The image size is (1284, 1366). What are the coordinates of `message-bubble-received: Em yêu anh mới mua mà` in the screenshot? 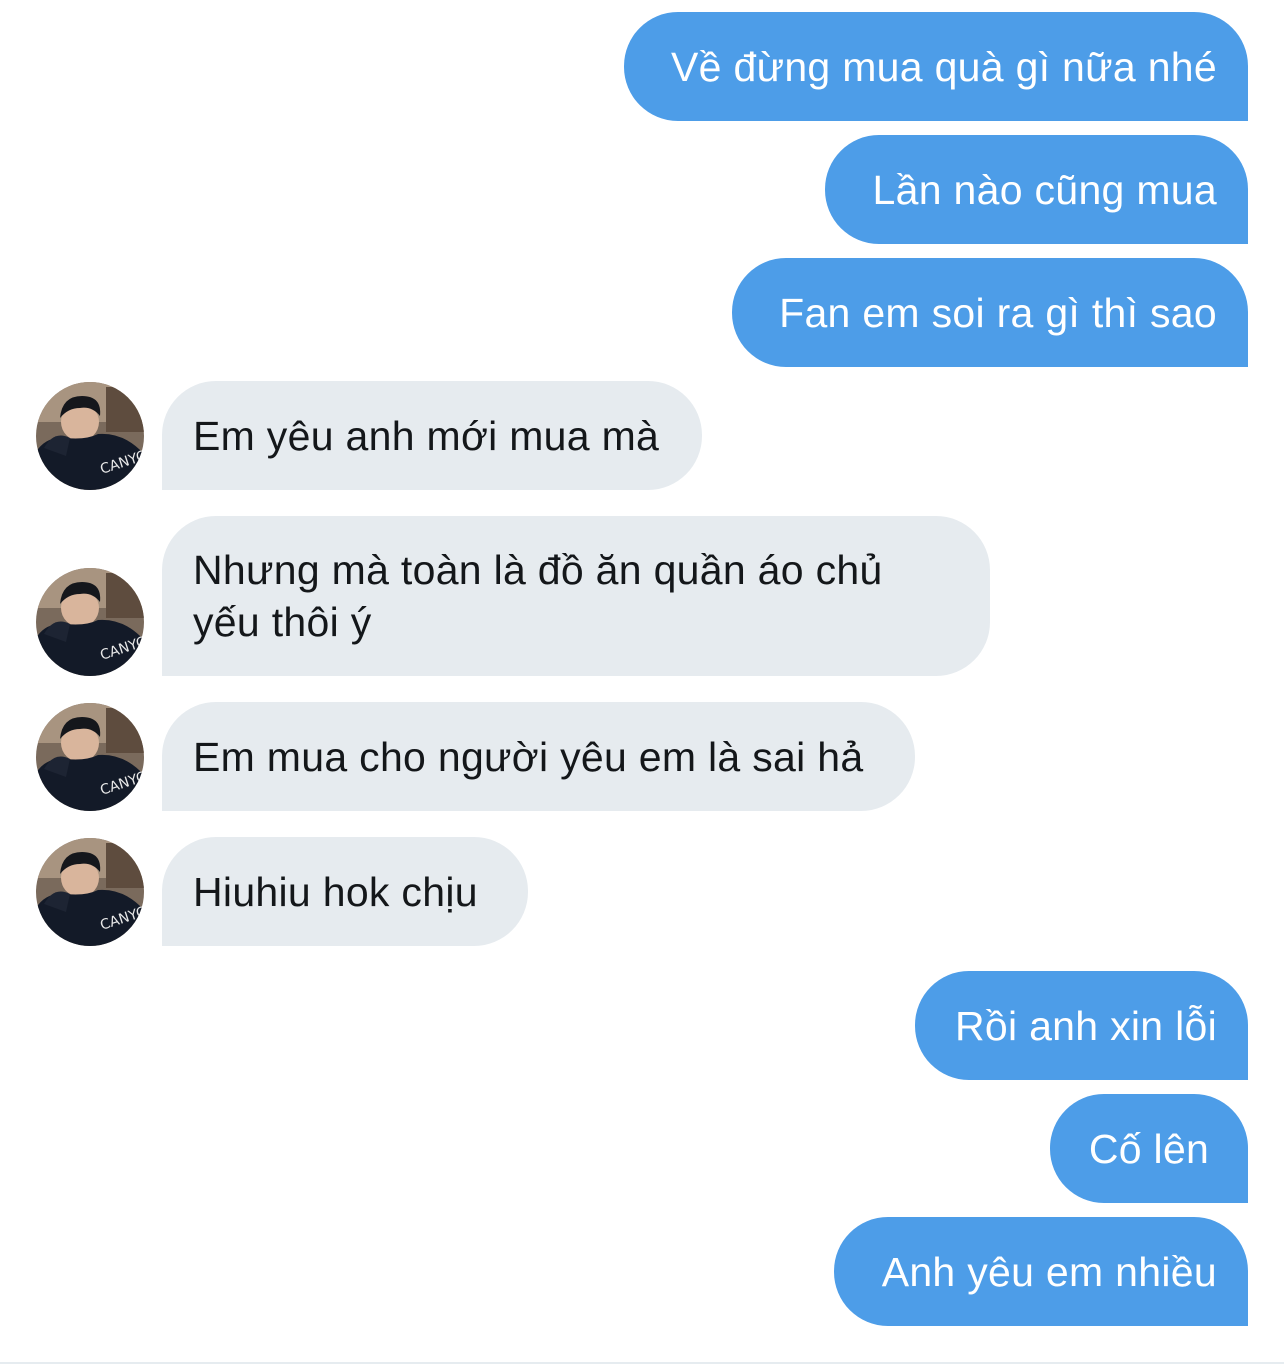 It's located at (432, 435).